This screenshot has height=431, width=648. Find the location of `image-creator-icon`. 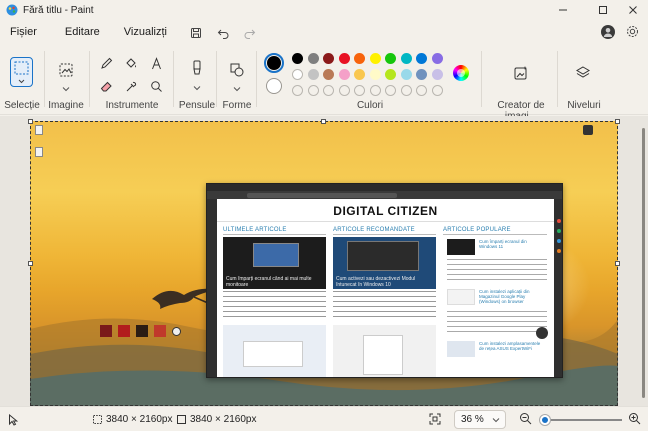

image-creator-icon is located at coordinates (520, 73).